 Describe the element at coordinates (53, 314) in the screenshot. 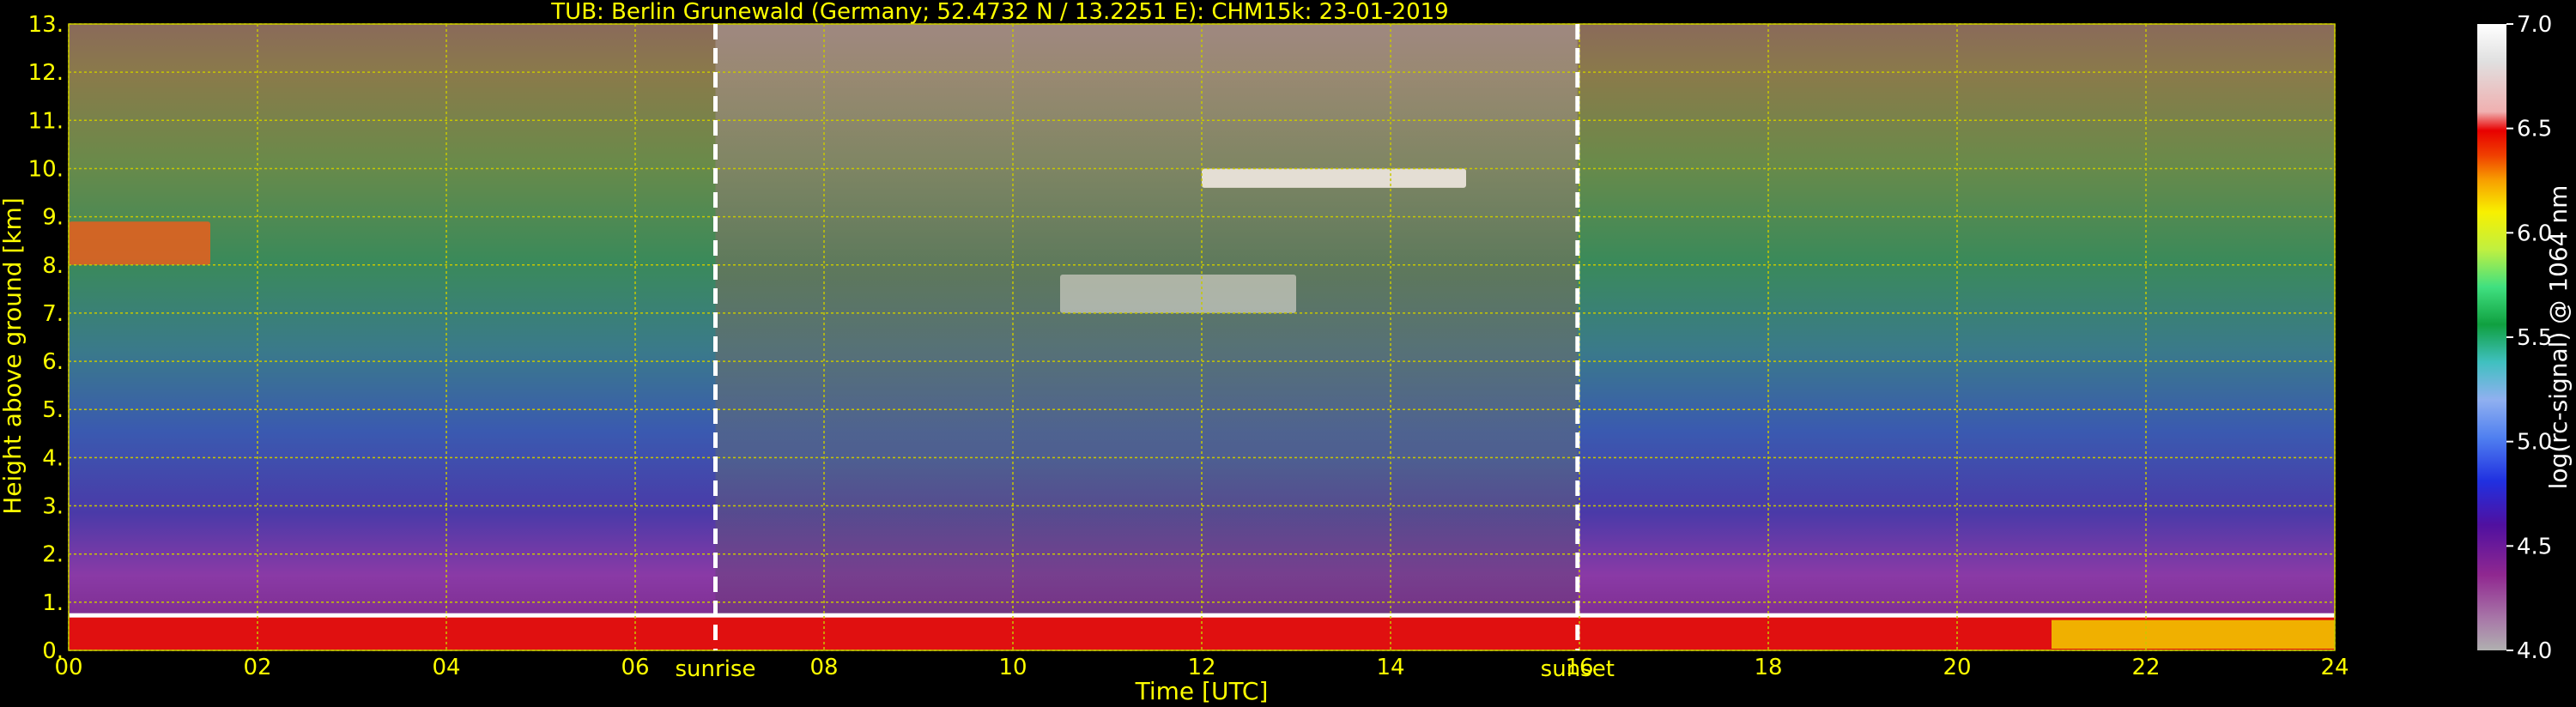

I see `y-tick-label: 7.` at that location.